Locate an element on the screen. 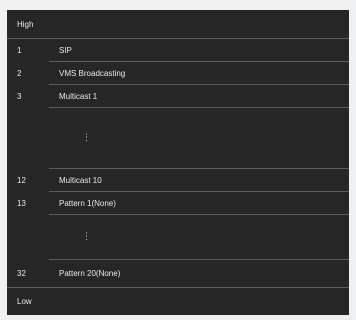 The image size is (356, 320). priority-high-row: High is located at coordinates (178, 24).